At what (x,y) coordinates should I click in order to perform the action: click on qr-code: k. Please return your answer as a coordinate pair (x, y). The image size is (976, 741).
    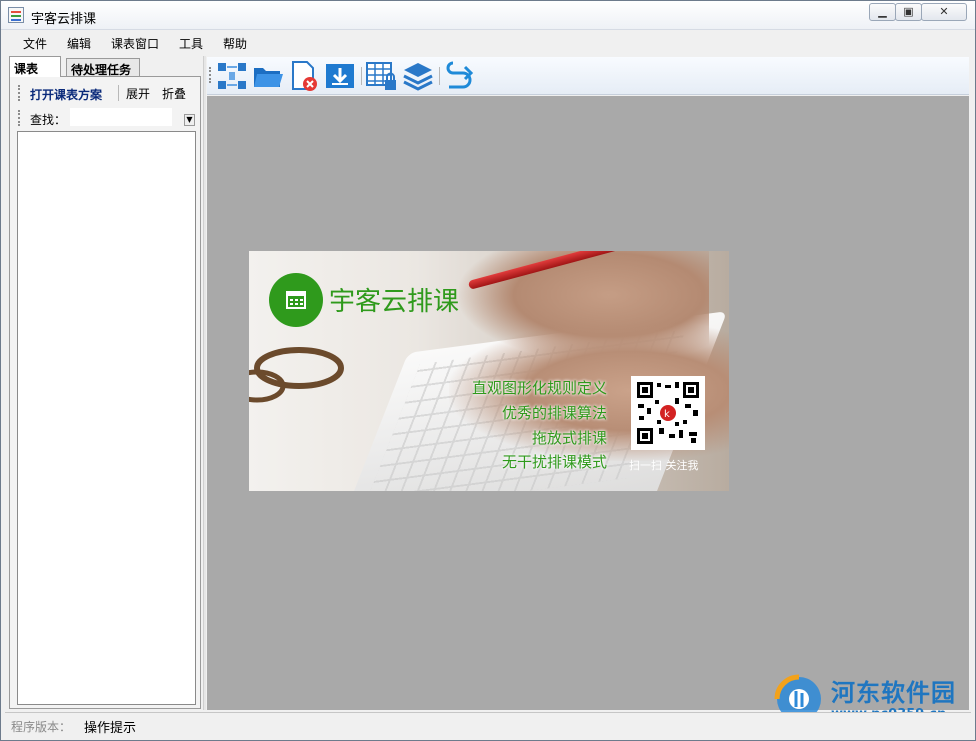
    Looking at the image, I should click on (668, 413).